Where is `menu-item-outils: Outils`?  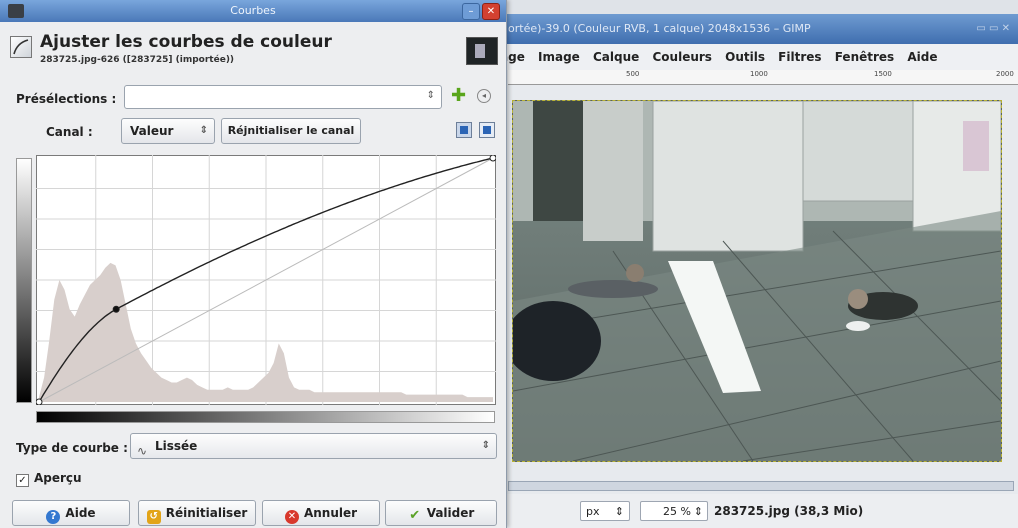 menu-item-outils: Outils is located at coordinates (745, 57).